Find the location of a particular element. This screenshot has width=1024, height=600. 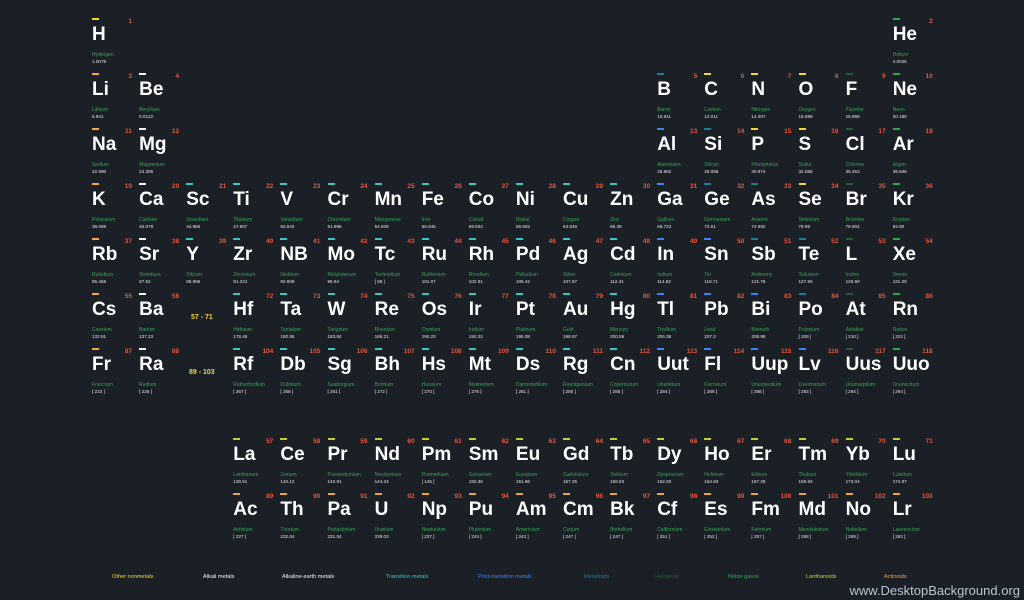

atomic-number: 6 is located at coordinates (742, 76).